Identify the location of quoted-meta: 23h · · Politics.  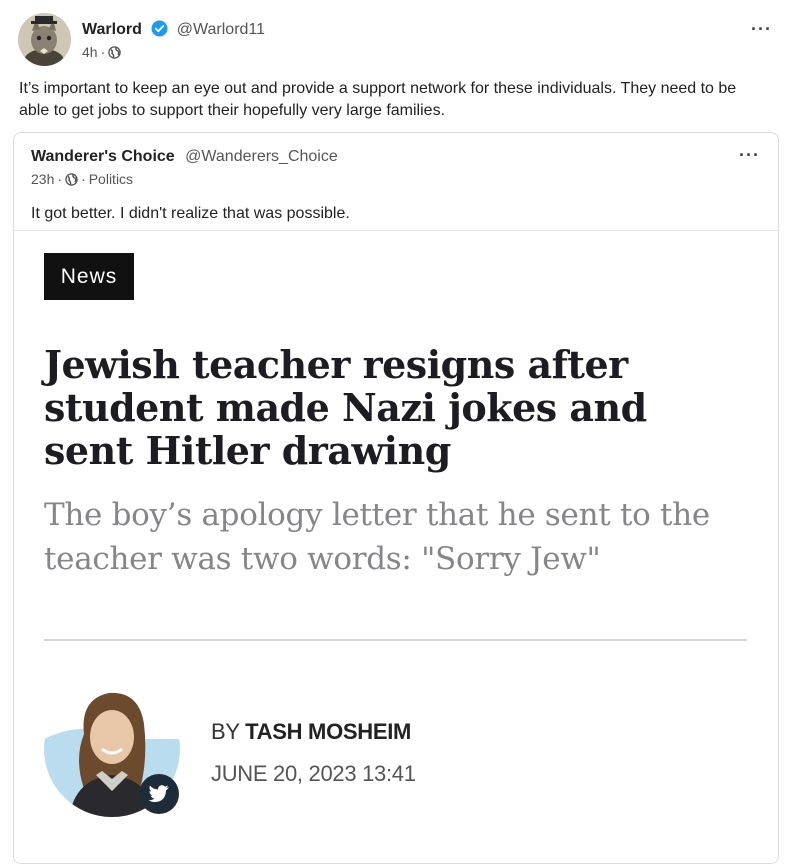
(82, 179).